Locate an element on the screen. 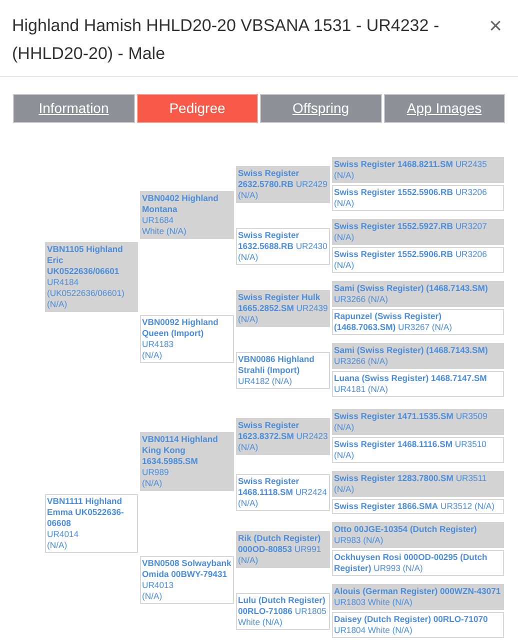  tab: Offspring is located at coordinates (321, 108).